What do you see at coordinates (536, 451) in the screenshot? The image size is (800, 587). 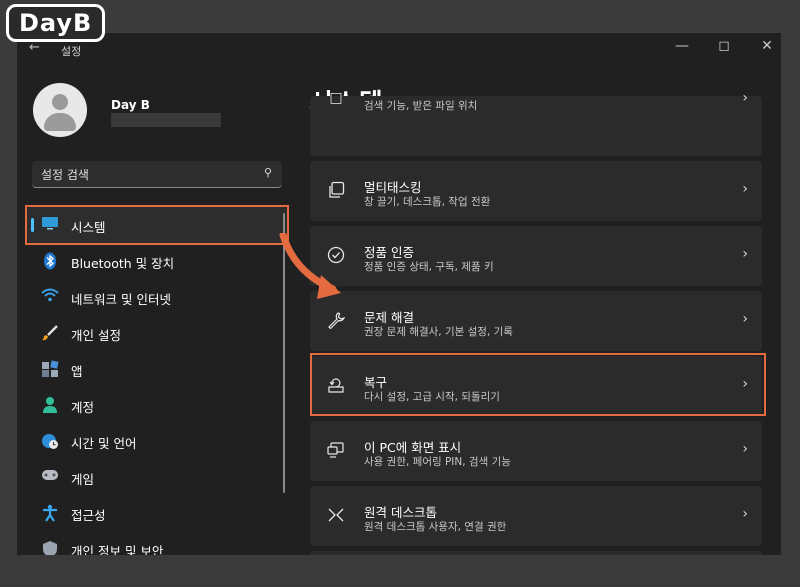 I see `card-project-to-pc: 이 PC에 화면 표시 사용 권한, 페어링 PIN, 검색 기능 ›` at bounding box center [536, 451].